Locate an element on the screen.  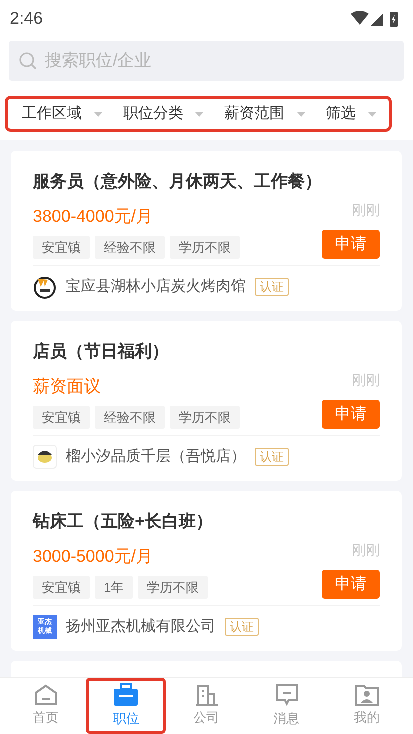
nav-tab: 我的 is located at coordinates (367, 706).